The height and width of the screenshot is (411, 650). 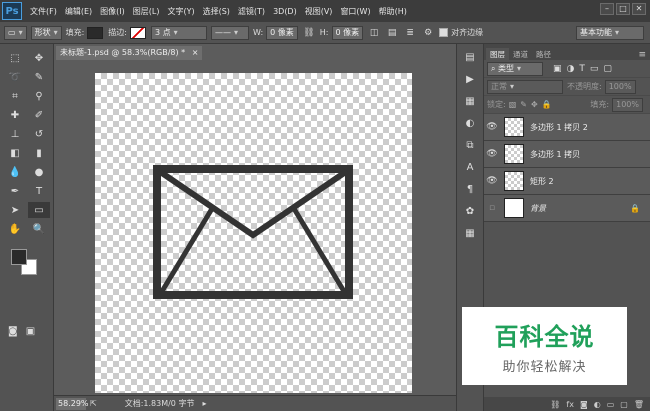 What do you see at coordinates (623, 9) in the screenshot?
I see `maximize-icon: □` at bounding box center [623, 9].